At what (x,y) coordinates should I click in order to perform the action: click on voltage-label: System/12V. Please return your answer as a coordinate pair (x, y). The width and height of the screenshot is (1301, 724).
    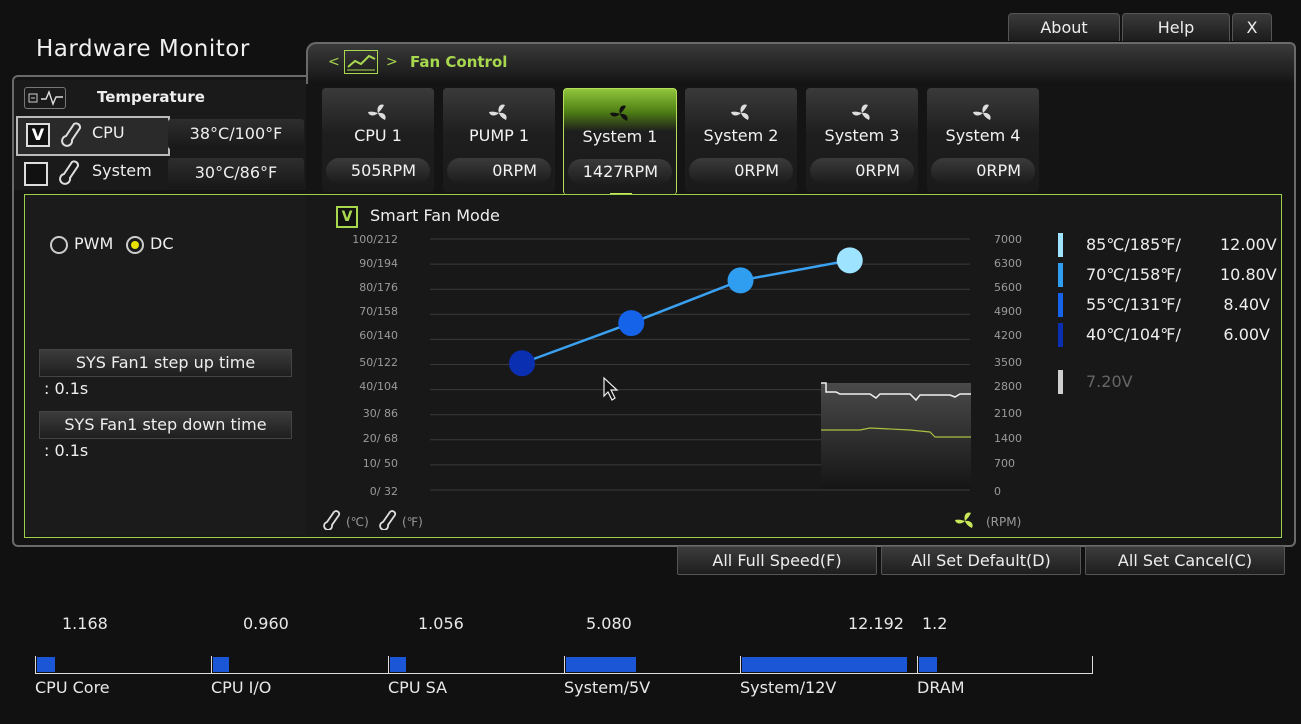
    Looking at the image, I should click on (788, 687).